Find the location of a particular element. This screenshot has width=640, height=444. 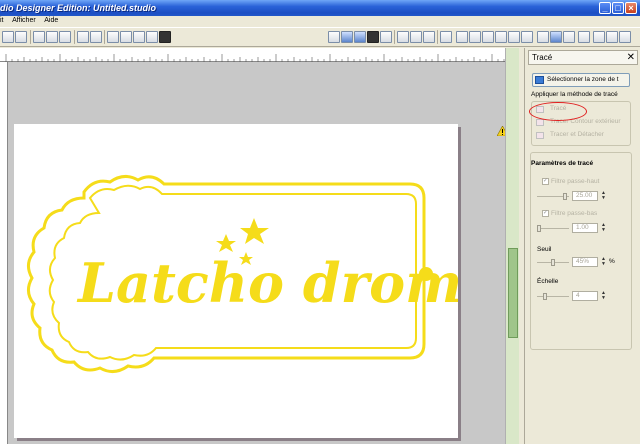

align-right-icon is located at coordinates (429, 37).